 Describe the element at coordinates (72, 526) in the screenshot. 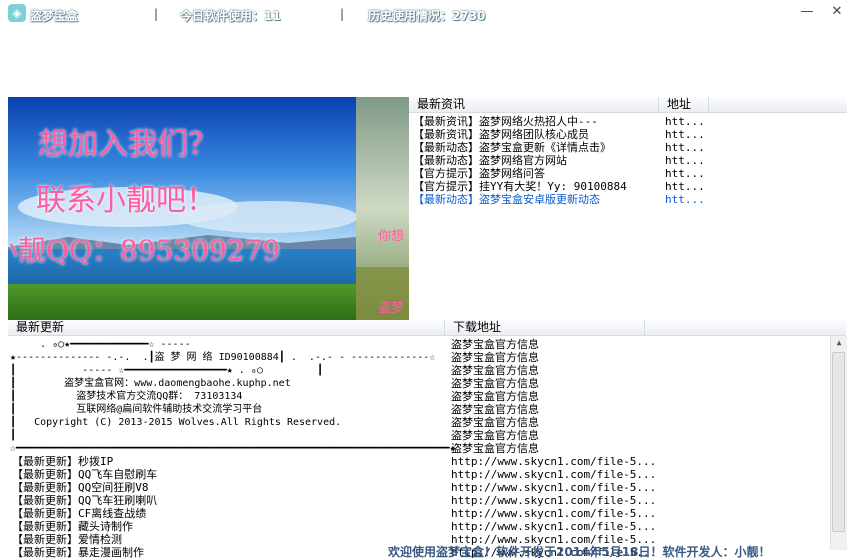

I see `update-row-title: 【最新更新】藏头诗制作` at that location.